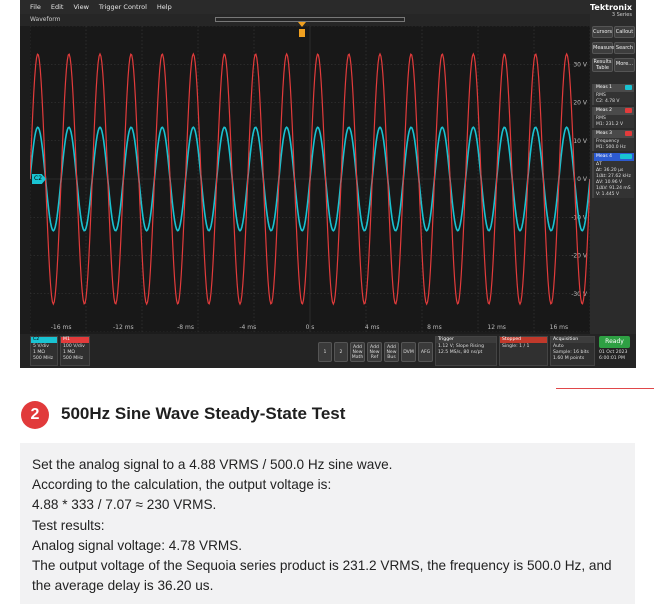 The width and height of the screenshot is (654, 604). I want to click on menu-bar: File Edit View Trigger Control Help, so click(305, 7).